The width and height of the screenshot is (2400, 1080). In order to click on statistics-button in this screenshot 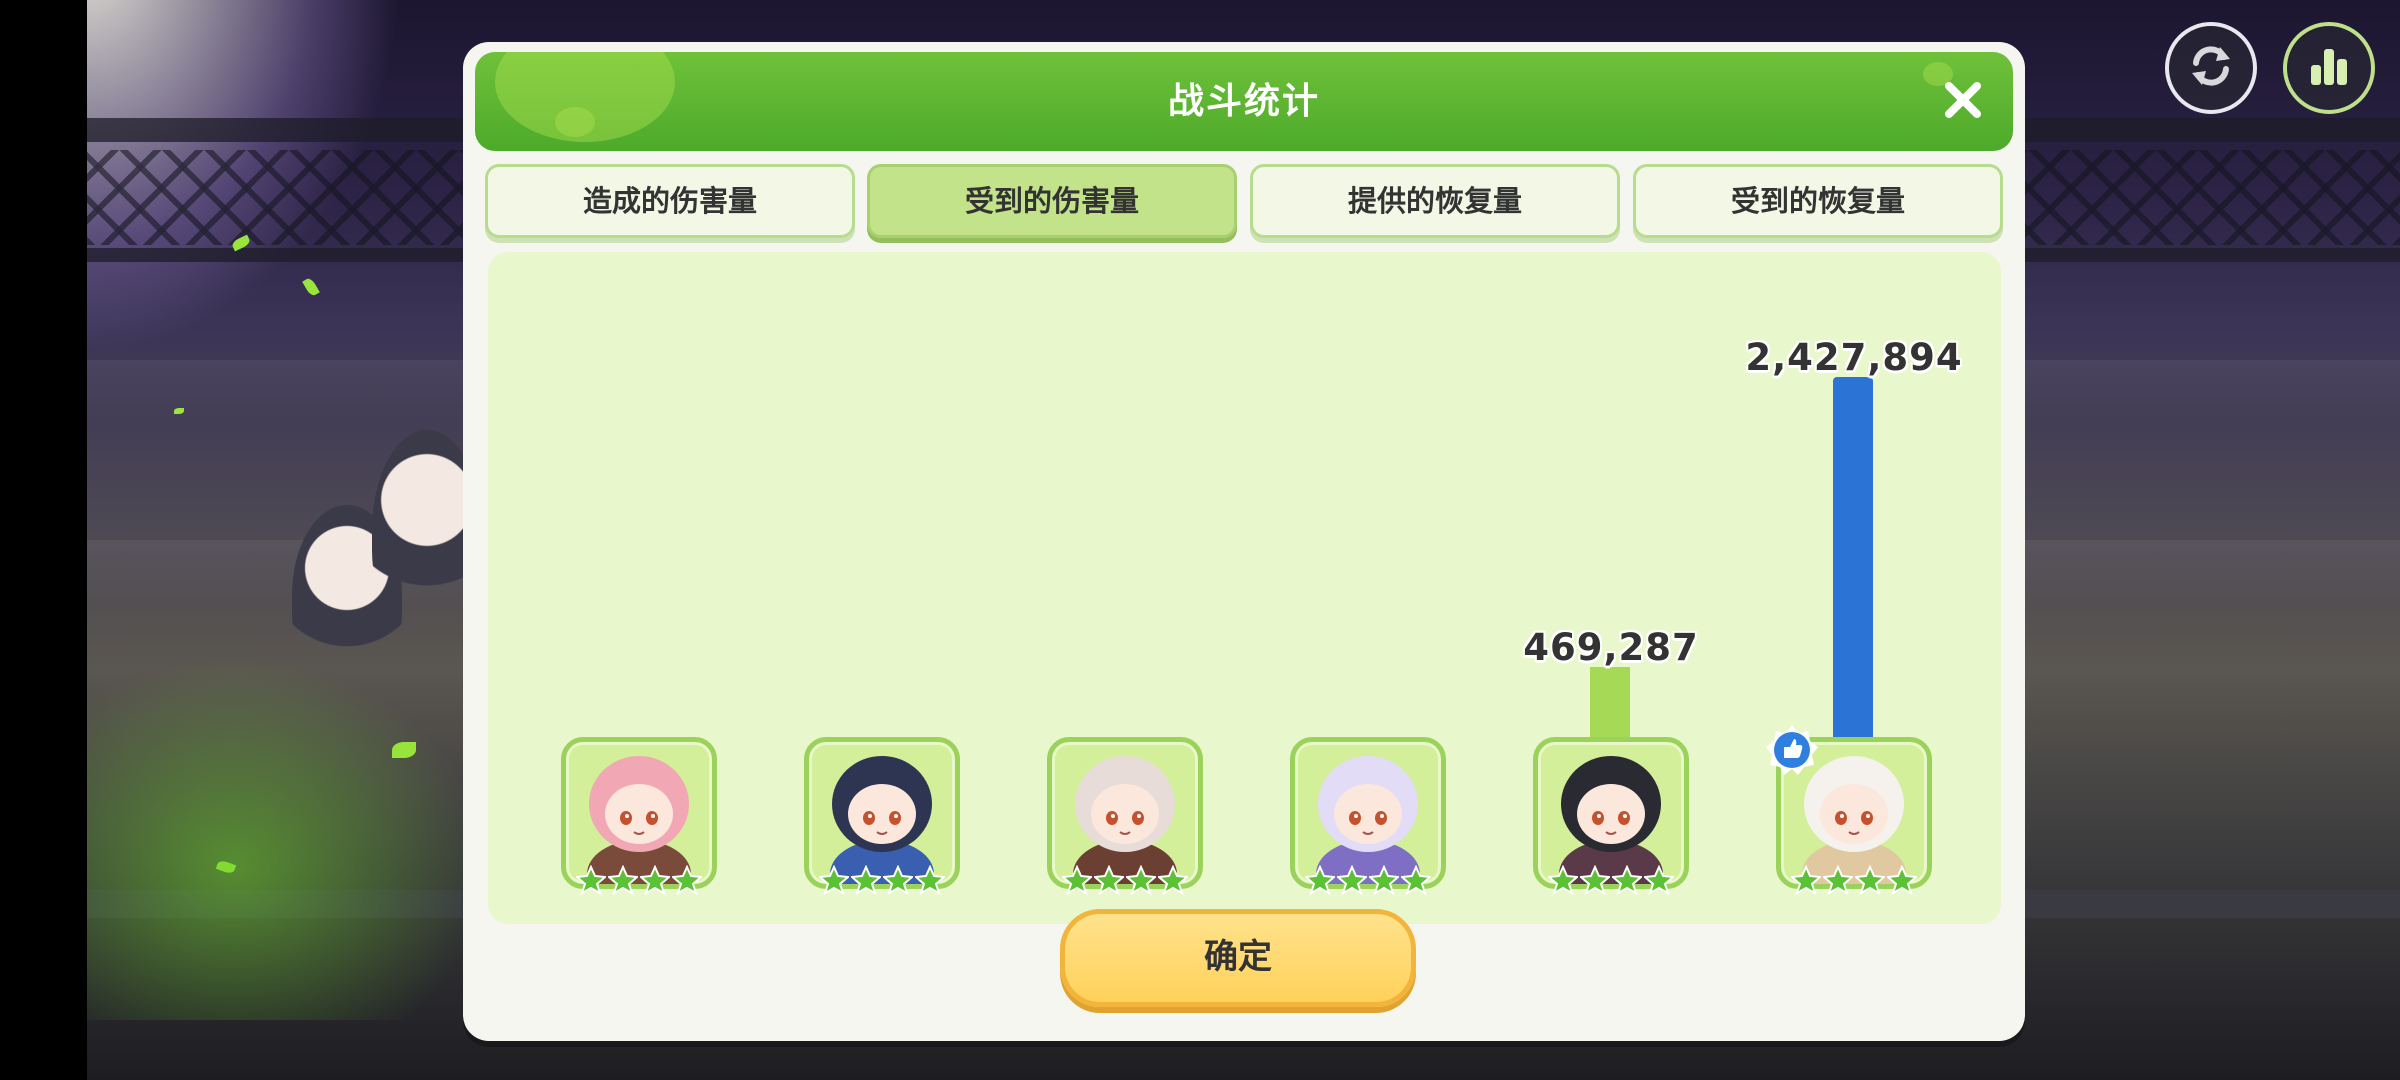, I will do `click(2329, 68)`.